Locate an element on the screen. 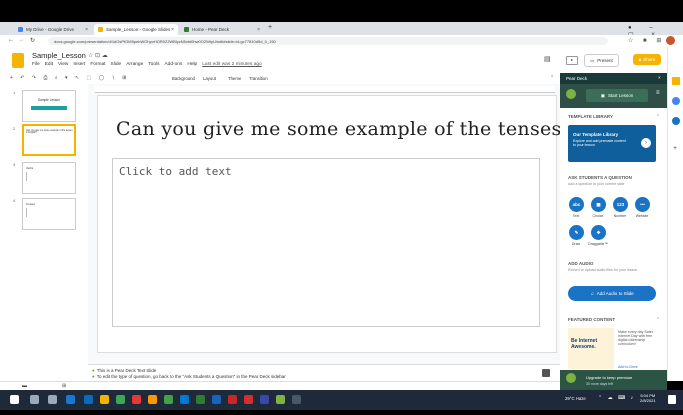  search-icon is located at coordinates (34, 399).